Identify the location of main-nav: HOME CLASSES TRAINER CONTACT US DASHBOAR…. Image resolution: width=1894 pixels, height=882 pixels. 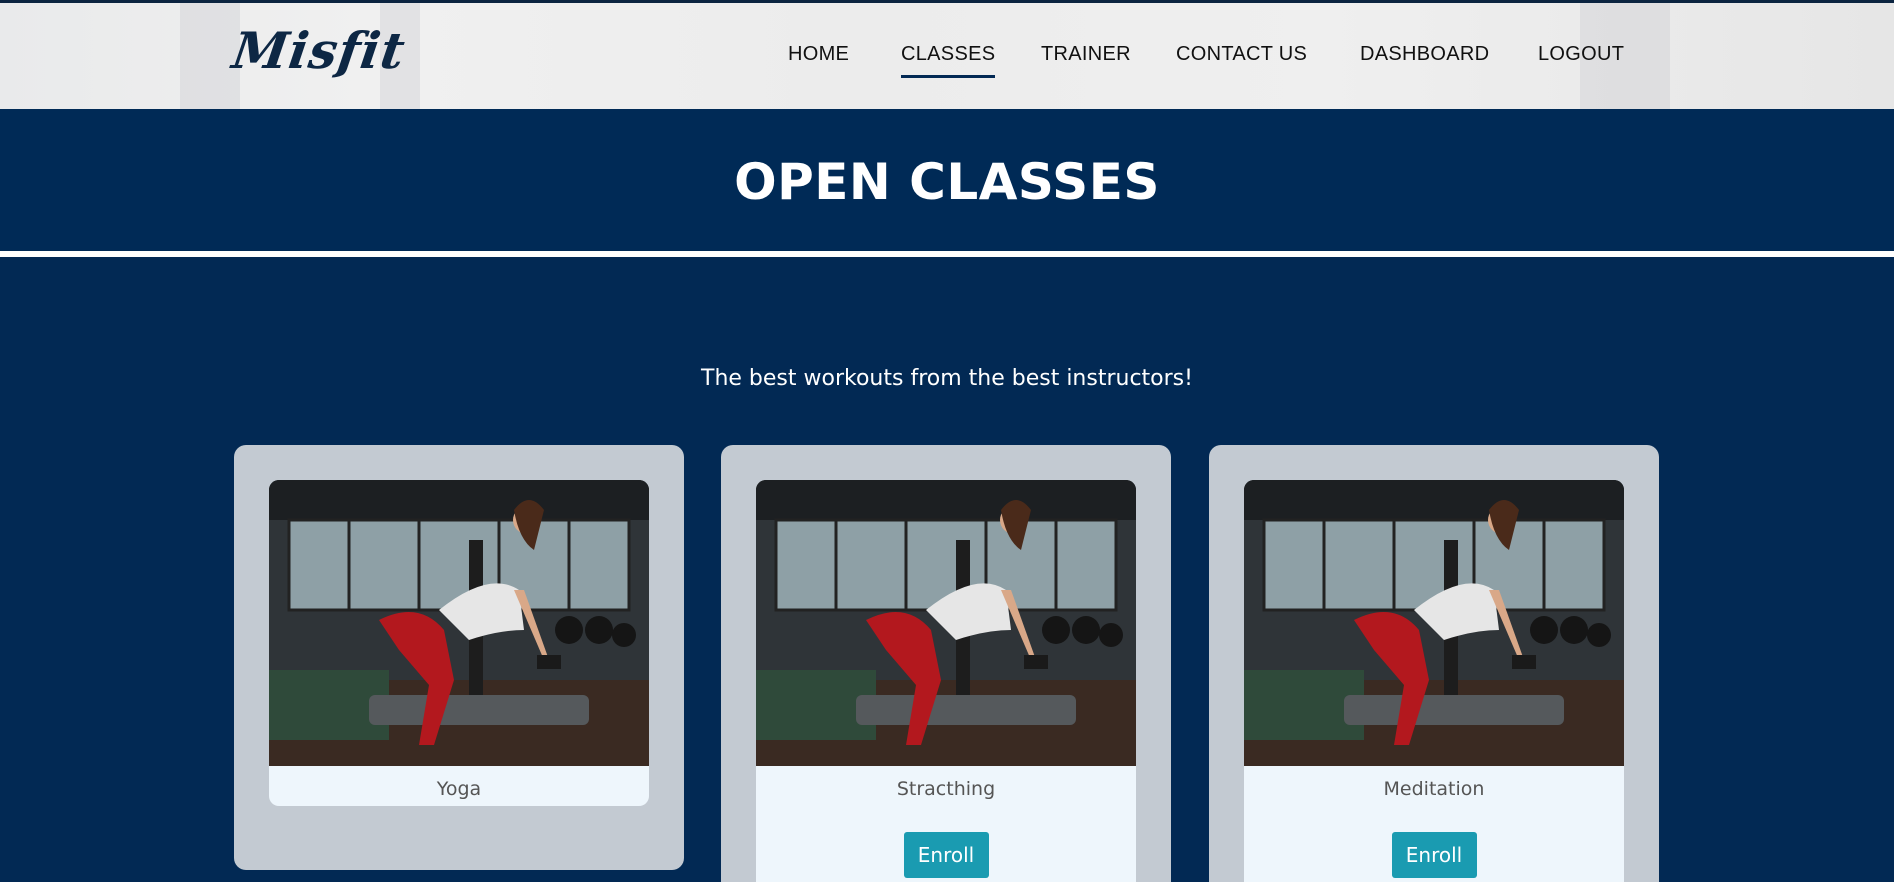
(947, 63).